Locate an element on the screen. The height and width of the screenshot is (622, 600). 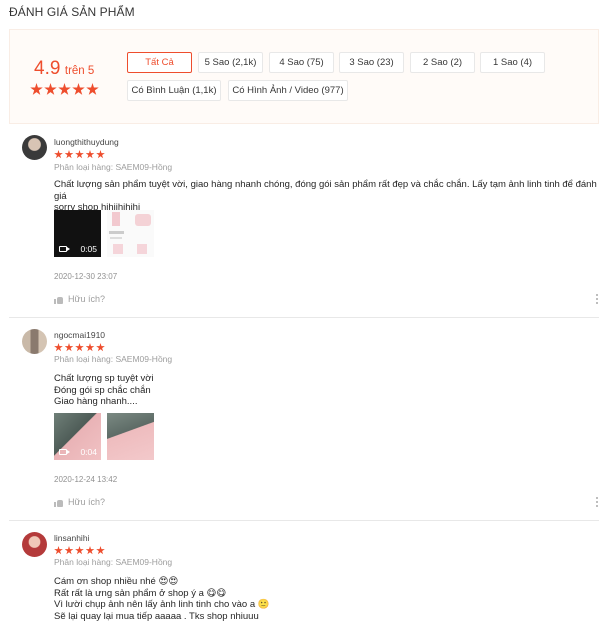
video-duration: 0:04 is located at coordinates (88, 452).